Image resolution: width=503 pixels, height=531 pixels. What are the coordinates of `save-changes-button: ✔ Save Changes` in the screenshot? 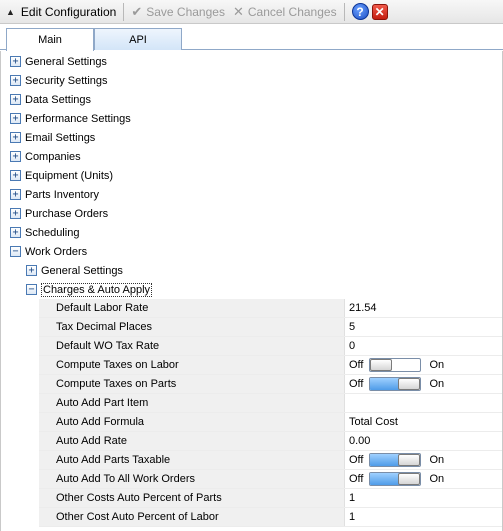 It's located at (178, 12).